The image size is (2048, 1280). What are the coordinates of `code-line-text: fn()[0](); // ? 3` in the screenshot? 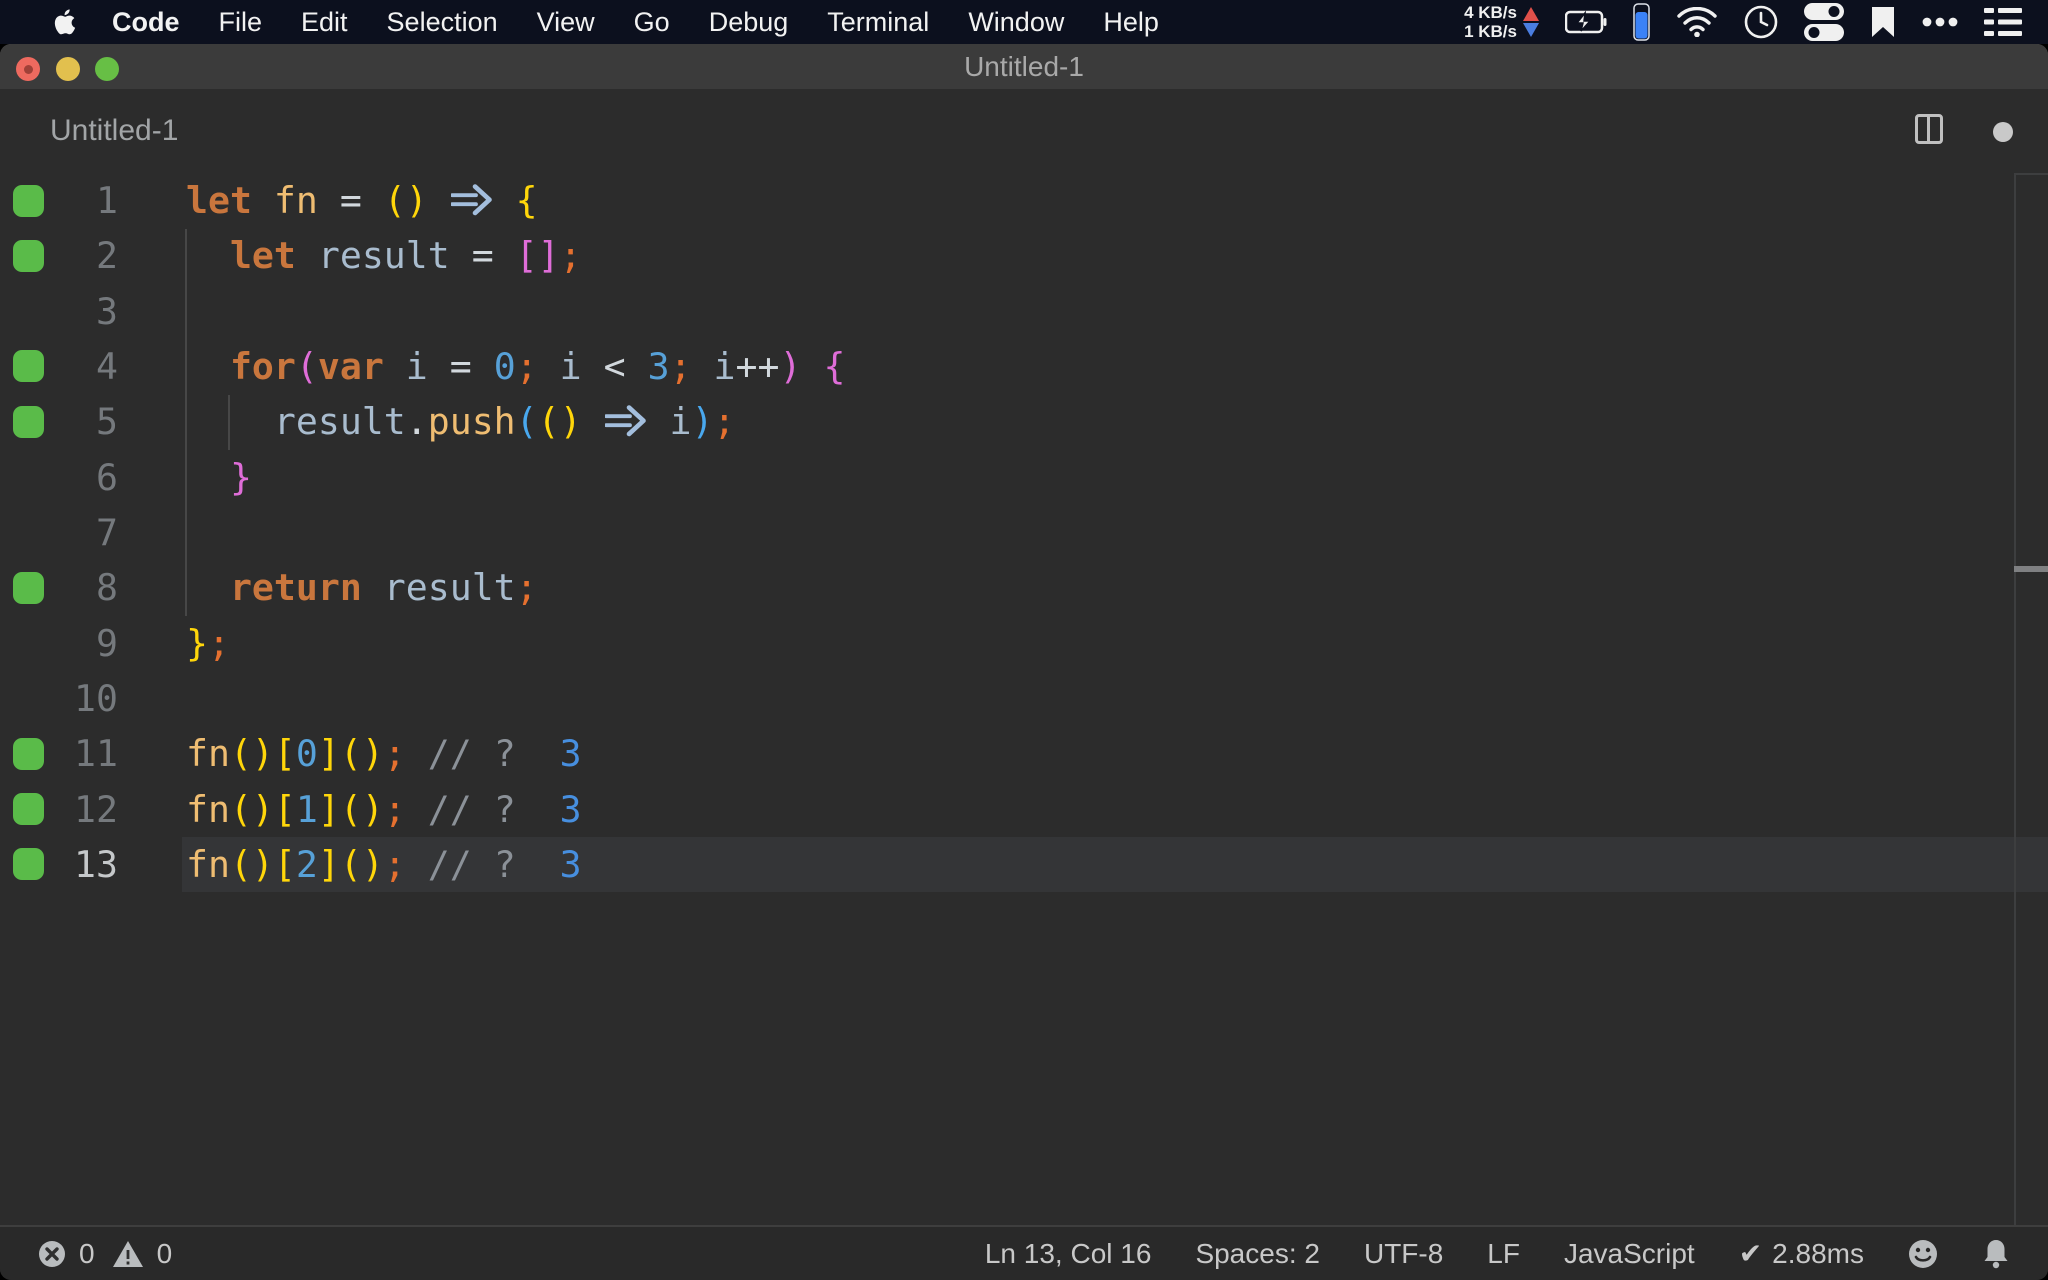 It's located at (384, 753).